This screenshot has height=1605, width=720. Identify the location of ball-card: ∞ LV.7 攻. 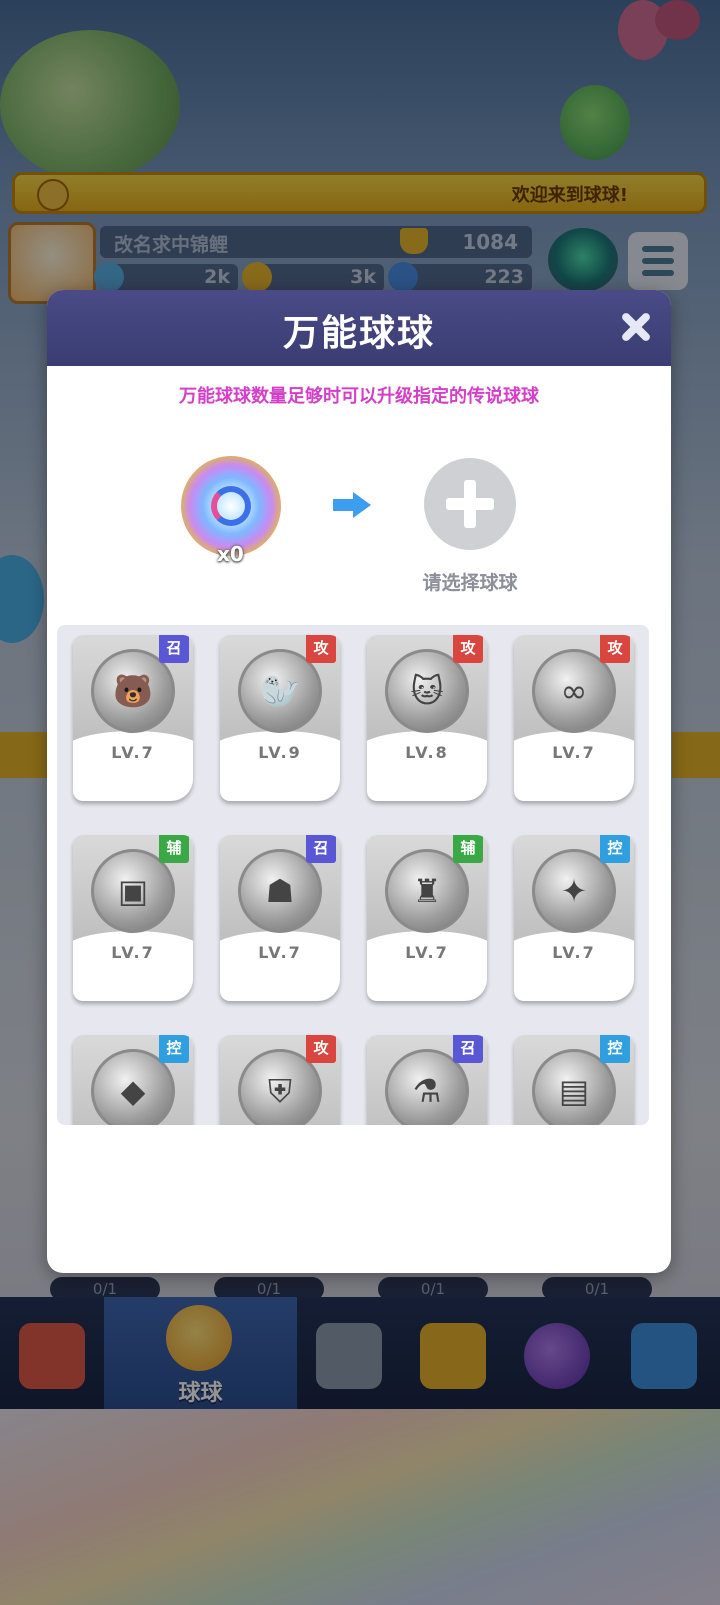
(574, 718).